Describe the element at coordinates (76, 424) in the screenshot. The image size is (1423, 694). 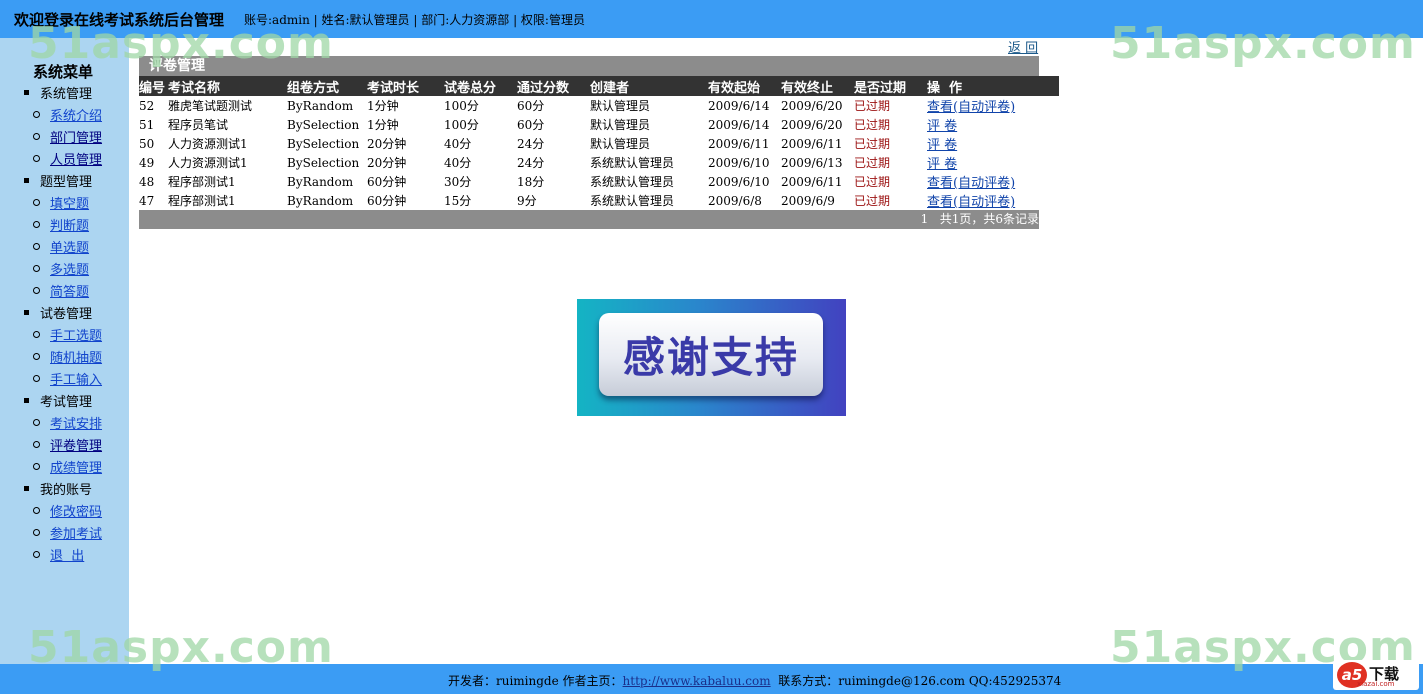
I see `sidebar-link: 考试安排` at that location.